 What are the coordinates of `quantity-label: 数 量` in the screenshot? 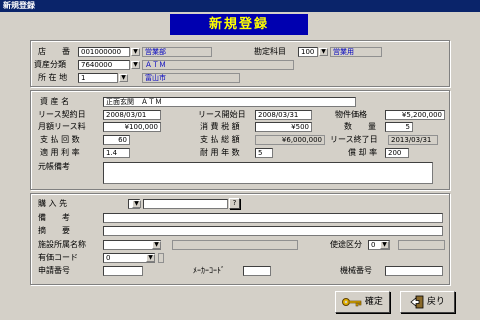 It's located at (360, 126).